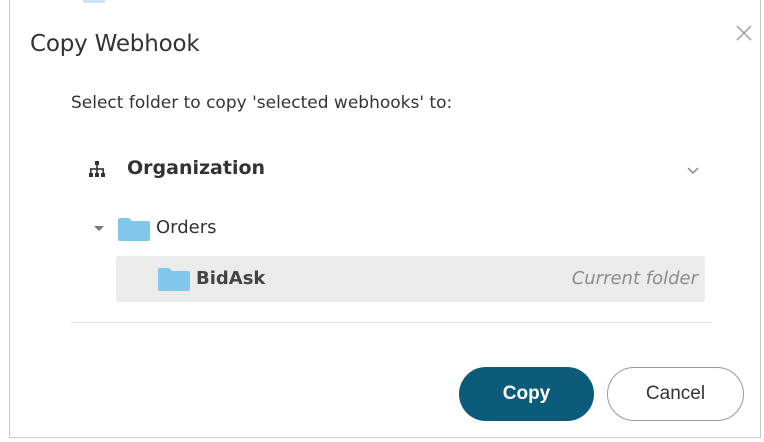 The height and width of the screenshot is (442, 764). I want to click on close-button, so click(744, 33).